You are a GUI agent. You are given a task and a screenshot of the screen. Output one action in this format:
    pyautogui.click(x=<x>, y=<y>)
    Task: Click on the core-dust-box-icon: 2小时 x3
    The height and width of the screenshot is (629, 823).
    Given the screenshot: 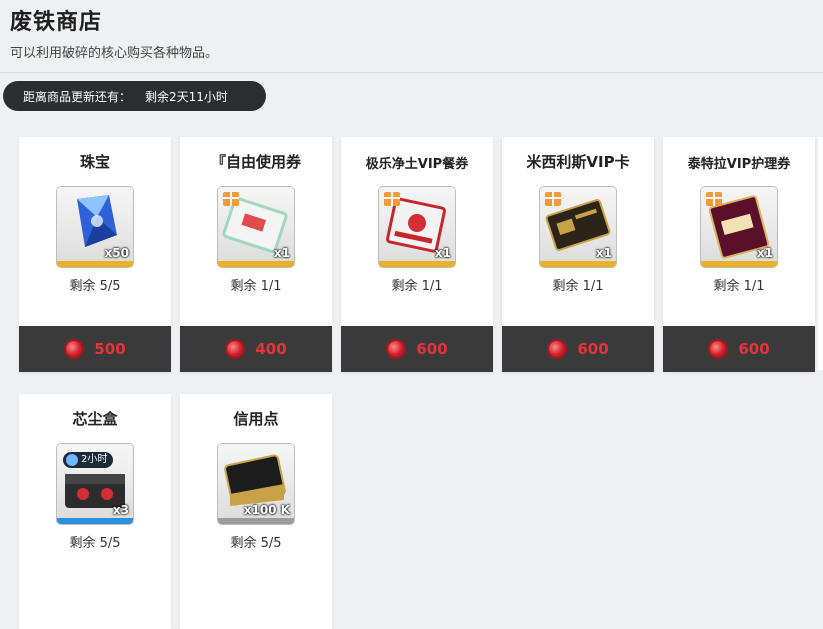 What is the action you would take?
    pyautogui.click(x=95, y=484)
    